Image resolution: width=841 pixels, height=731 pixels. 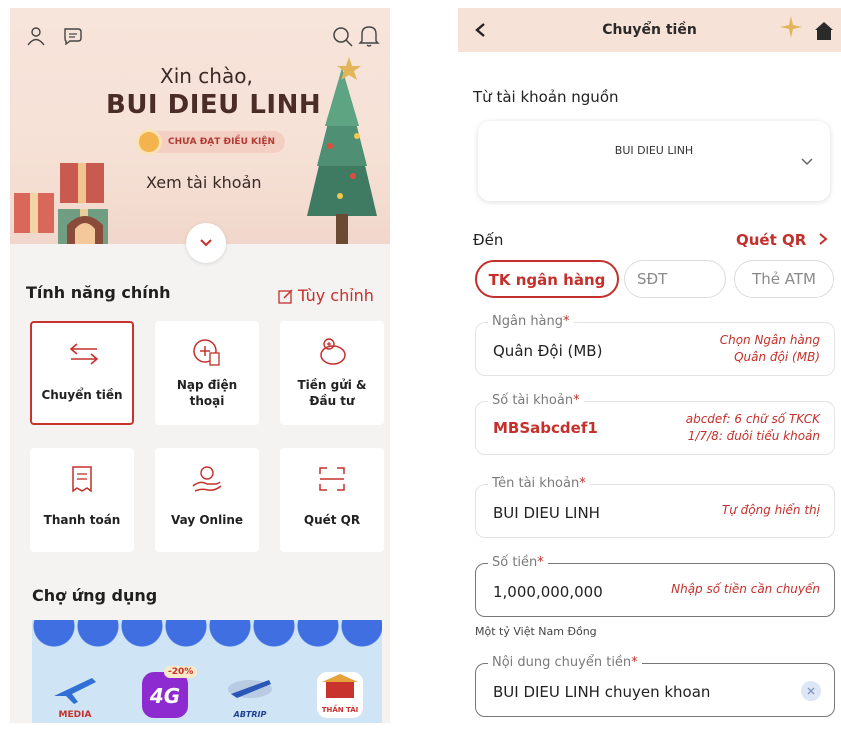 I want to click on app-media: MEDIA, so click(x=75, y=696).